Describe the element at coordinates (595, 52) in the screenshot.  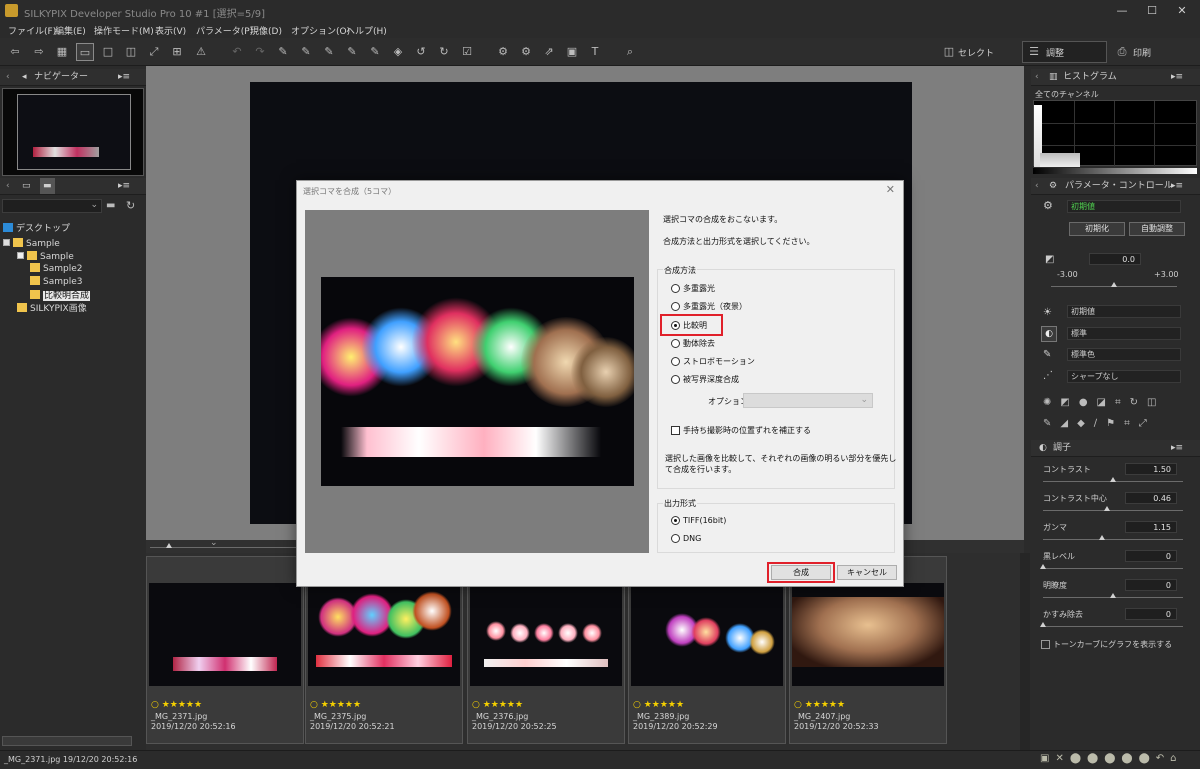
I see `t-tool-icon: T` at that location.